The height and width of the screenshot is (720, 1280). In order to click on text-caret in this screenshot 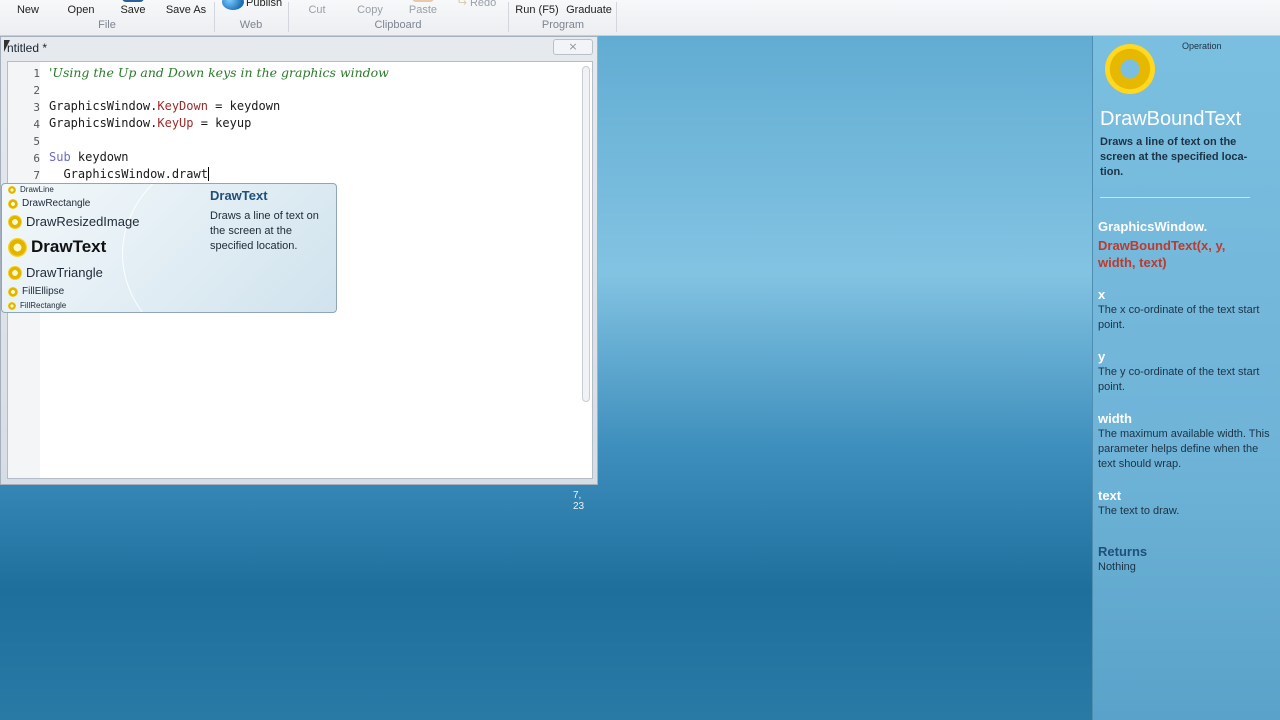, I will do `click(208, 174)`.